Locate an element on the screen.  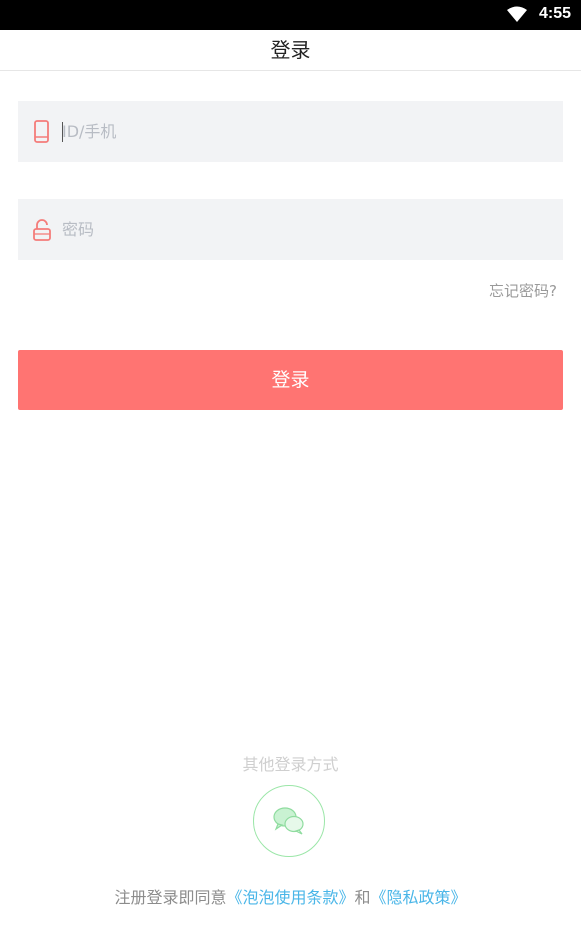
login-button: 登录 is located at coordinates (290, 380).